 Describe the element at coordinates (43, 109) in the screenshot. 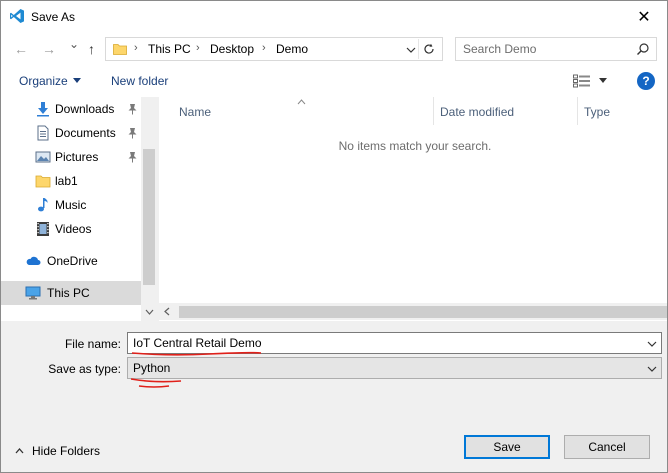

I see `downloads-icon` at that location.